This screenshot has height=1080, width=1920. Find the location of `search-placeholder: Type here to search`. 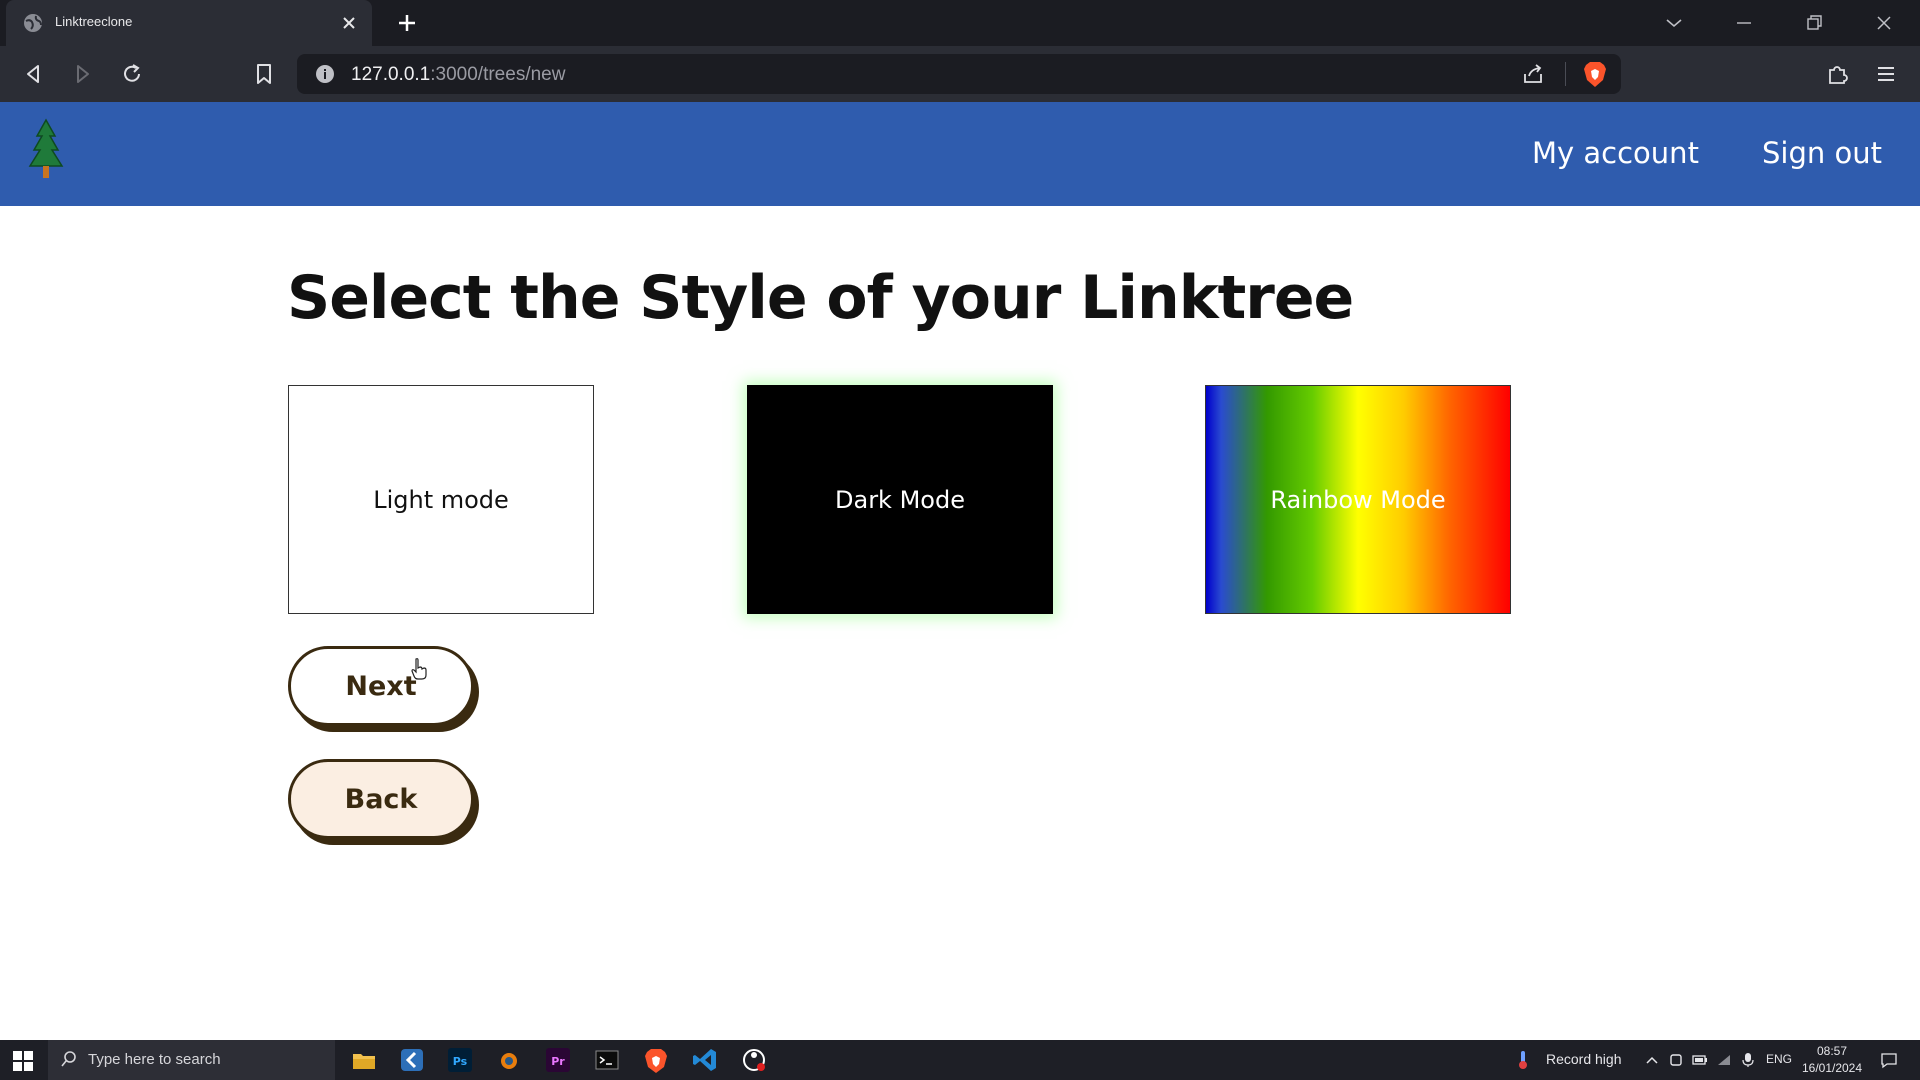

search-placeholder: Type here to search is located at coordinates (154, 1059).